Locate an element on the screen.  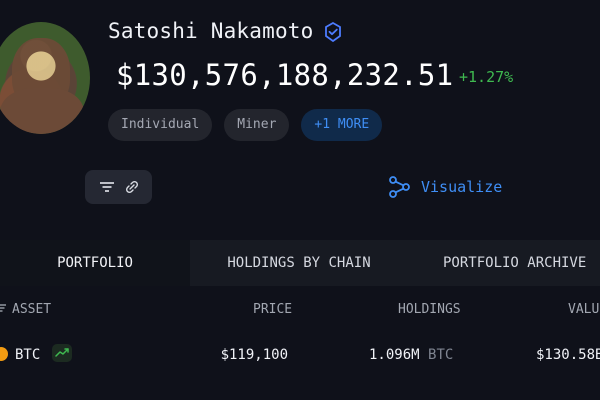
asset-holdings: 1.096M BTC is located at coordinates (411, 355).